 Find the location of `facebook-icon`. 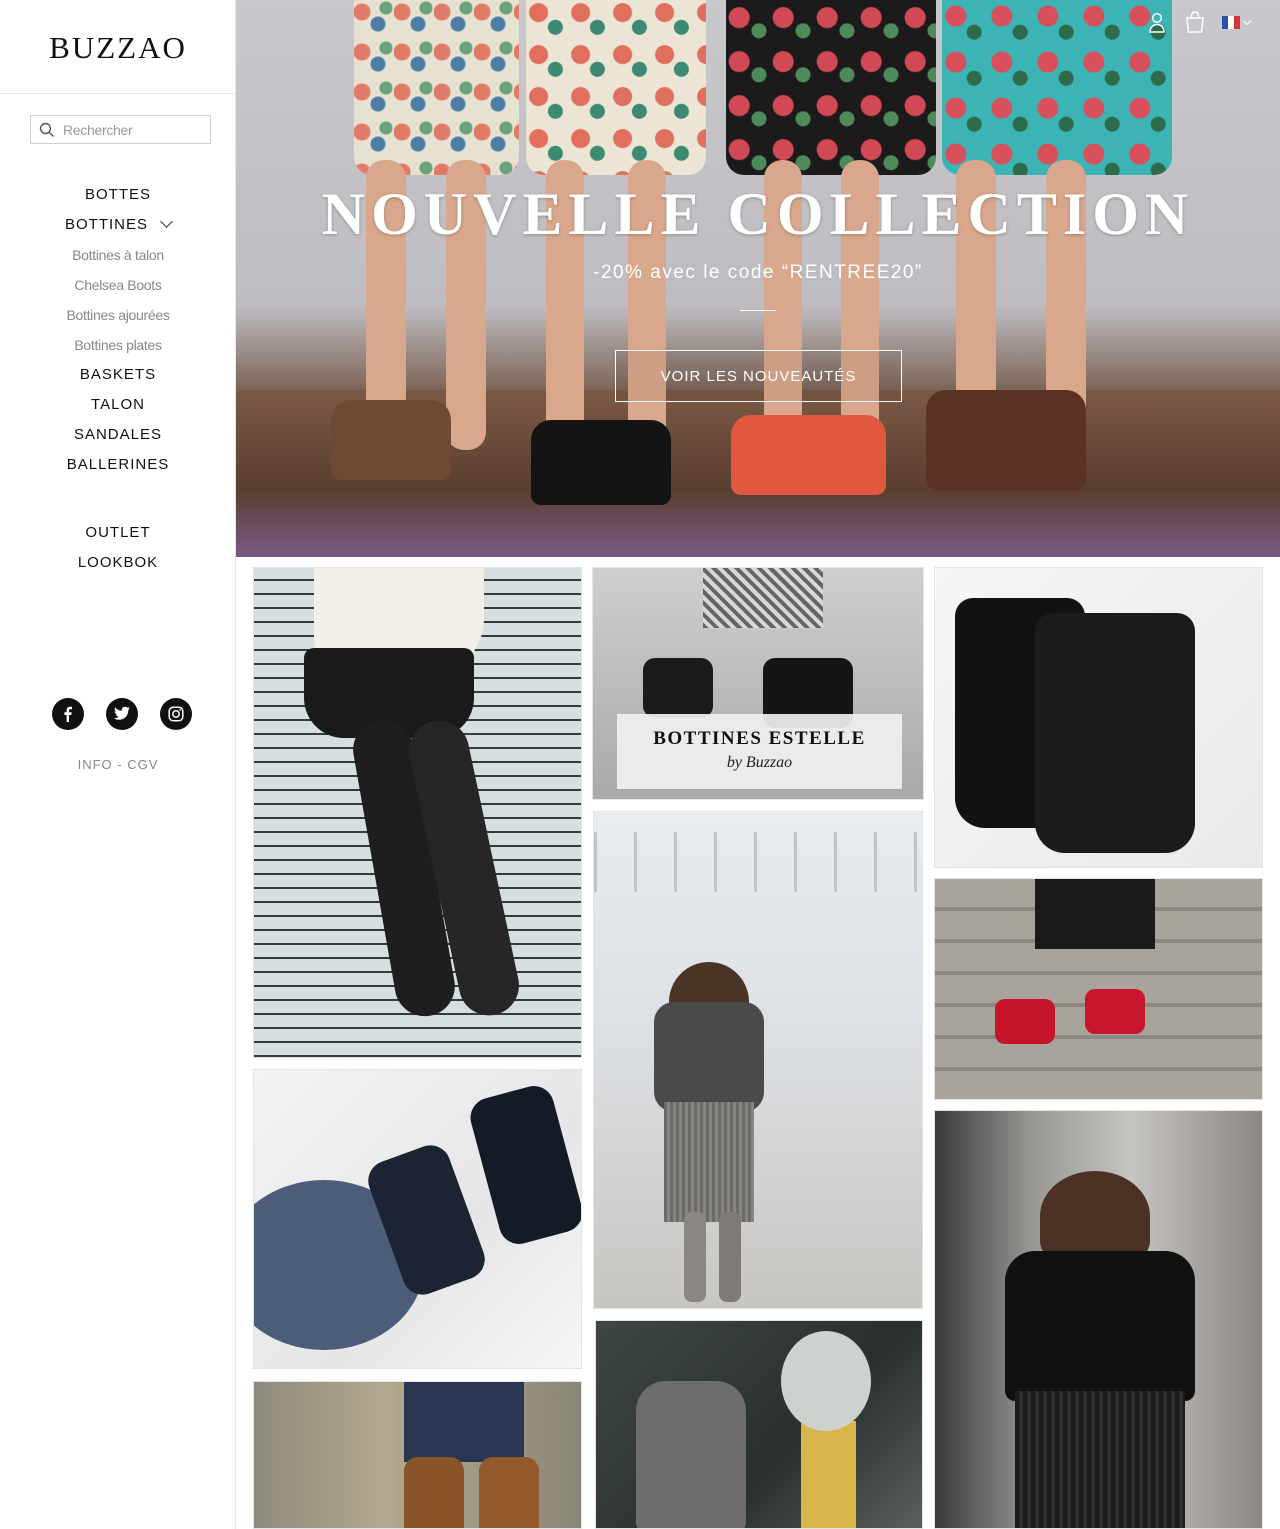

facebook-icon is located at coordinates (68, 714).